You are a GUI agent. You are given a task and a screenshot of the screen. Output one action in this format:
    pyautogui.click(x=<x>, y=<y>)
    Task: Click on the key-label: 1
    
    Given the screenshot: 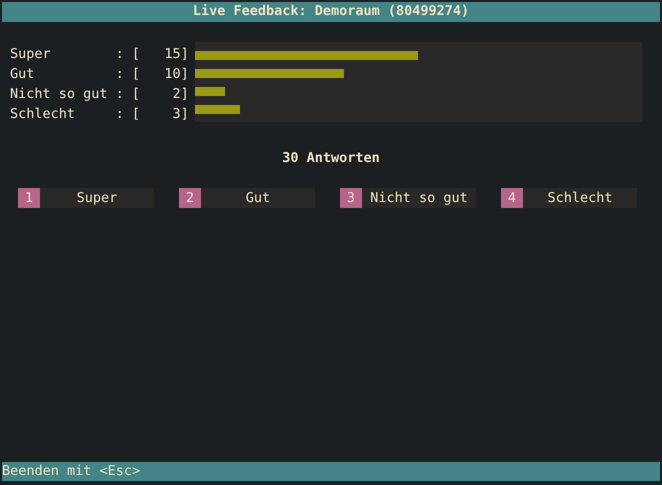 What is the action you would take?
    pyautogui.click(x=29, y=198)
    